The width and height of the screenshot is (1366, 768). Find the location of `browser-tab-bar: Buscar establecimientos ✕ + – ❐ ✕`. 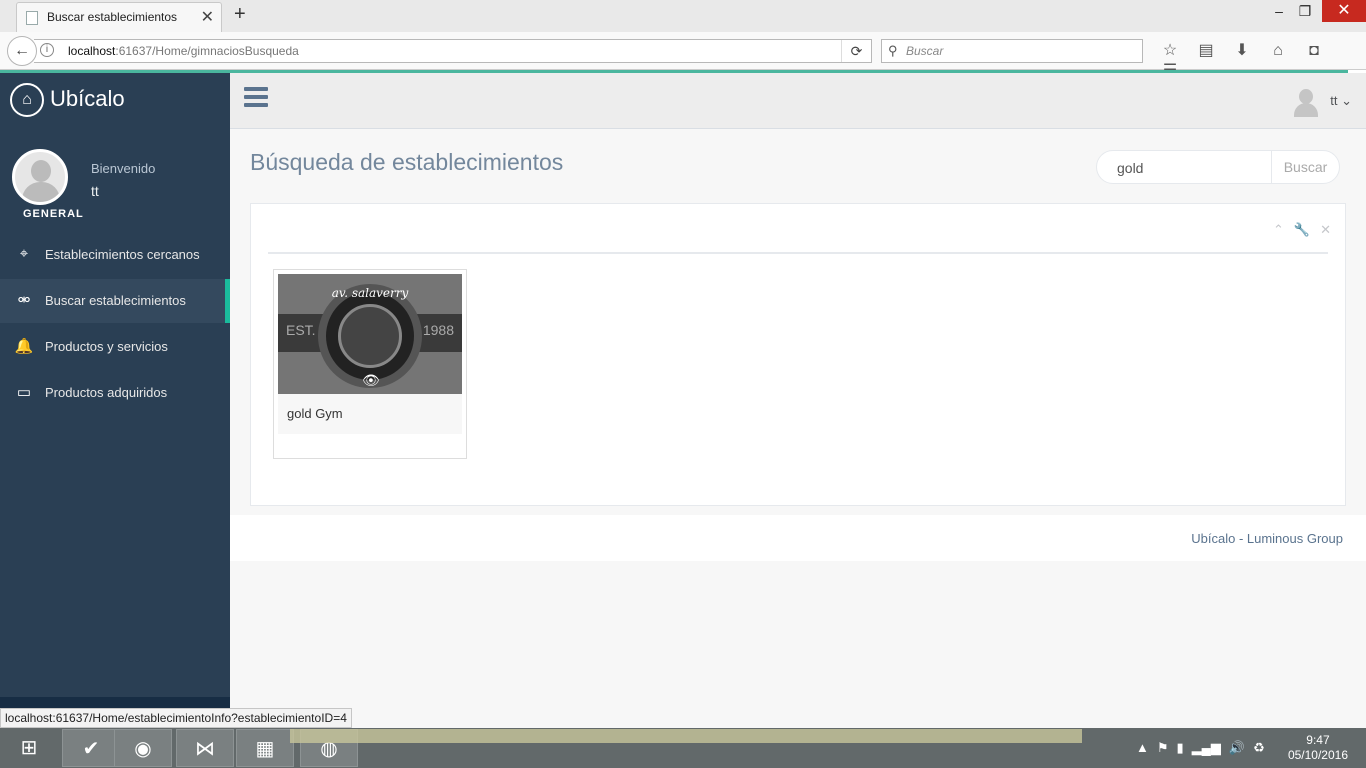

browser-tab-bar: Buscar establecimientos ✕ + – ❐ ✕ is located at coordinates (683, 16).